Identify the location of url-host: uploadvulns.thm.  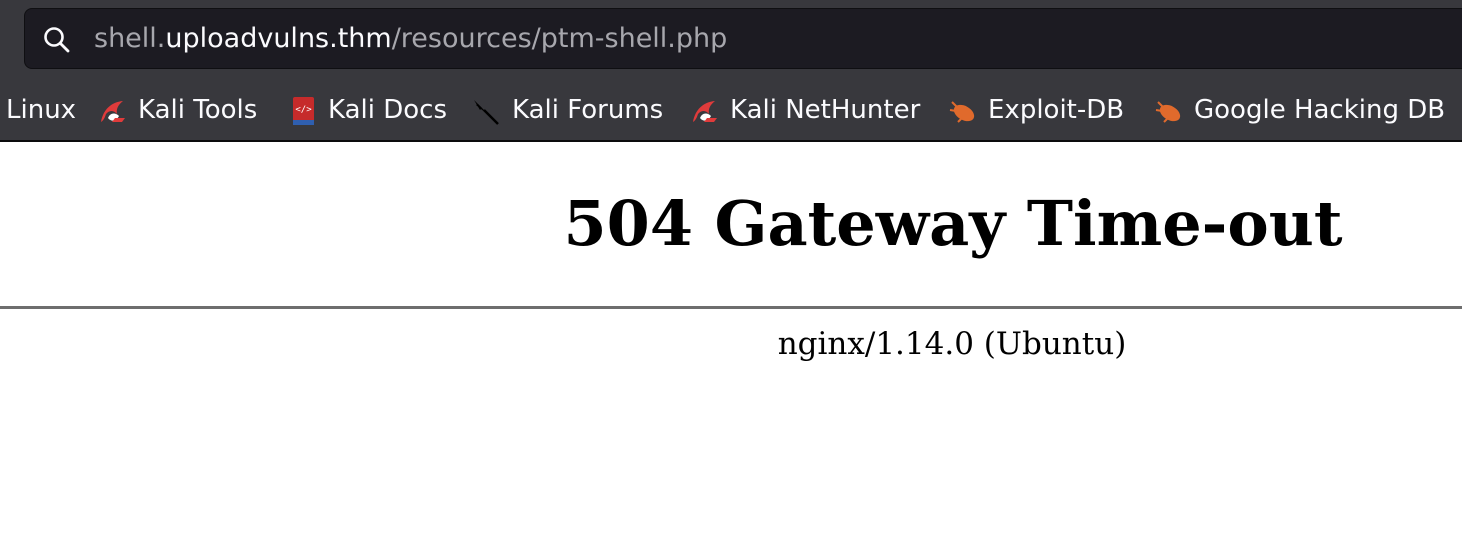
(278, 38).